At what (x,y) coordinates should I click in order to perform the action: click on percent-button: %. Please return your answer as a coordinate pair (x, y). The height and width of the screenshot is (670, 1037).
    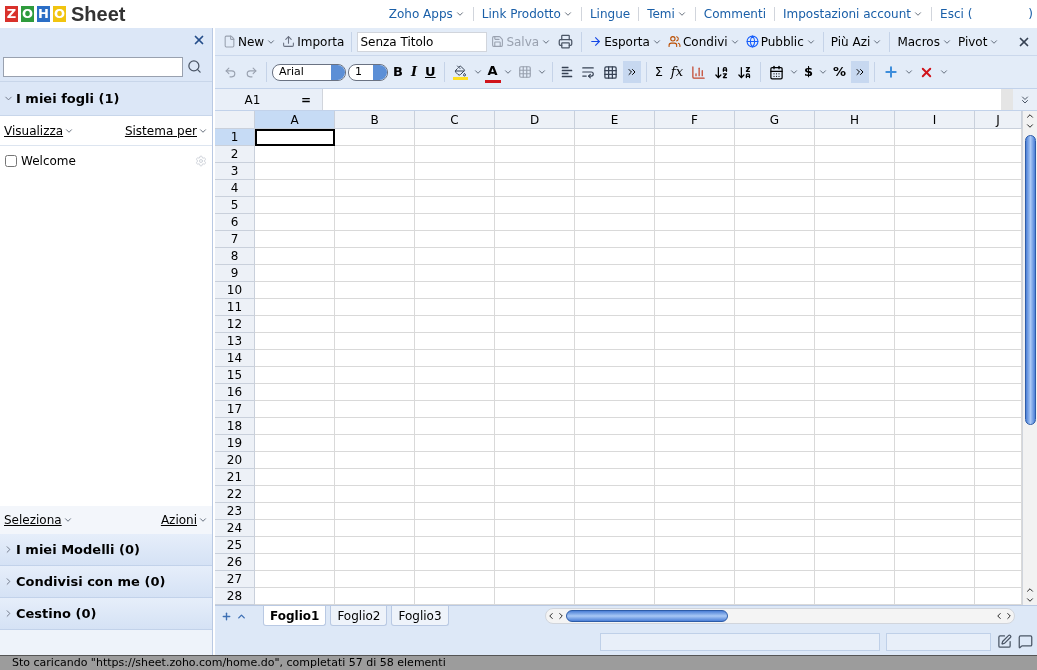
    Looking at the image, I should click on (840, 72).